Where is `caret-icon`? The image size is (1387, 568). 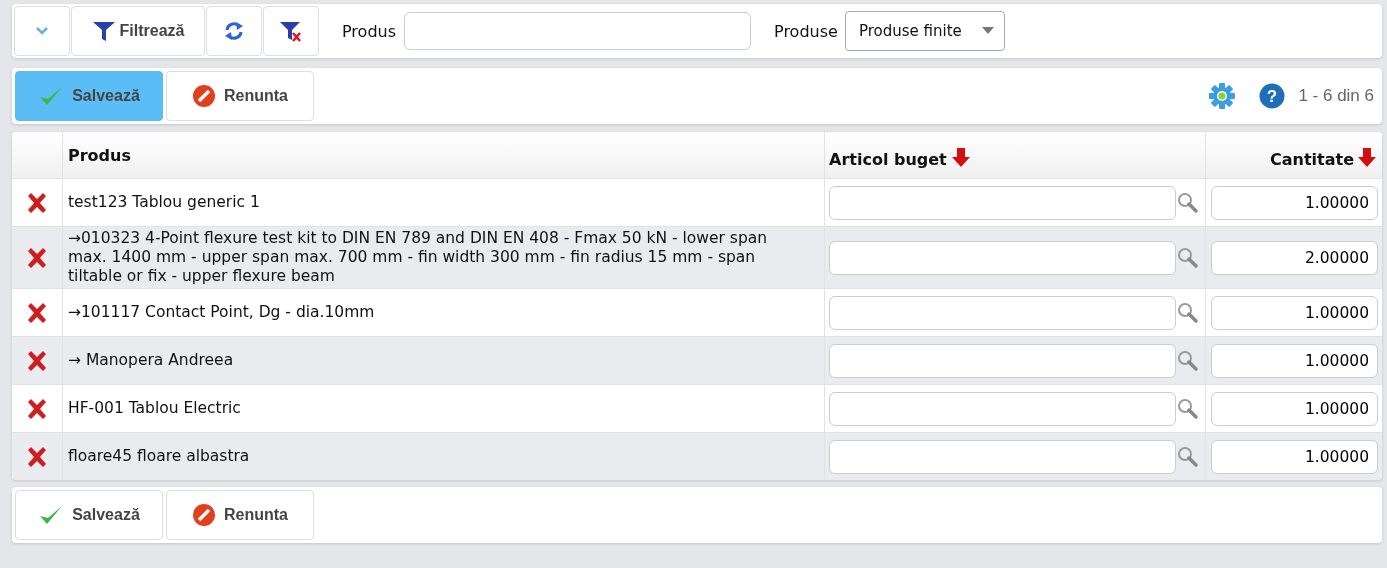
caret-icon is located at coordinates (987, 31).